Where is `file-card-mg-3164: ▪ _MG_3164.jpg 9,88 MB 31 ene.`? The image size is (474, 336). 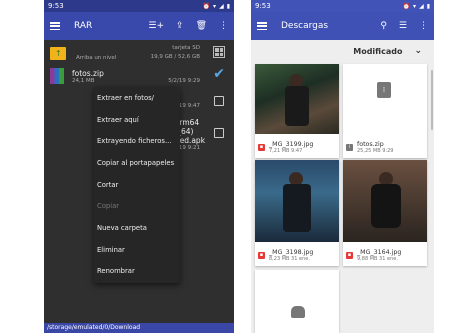
file-card-mg-3164: ▪ _MG_3164.jpg 9,88 MB 31 ene. is located at coordinates (385, 213).